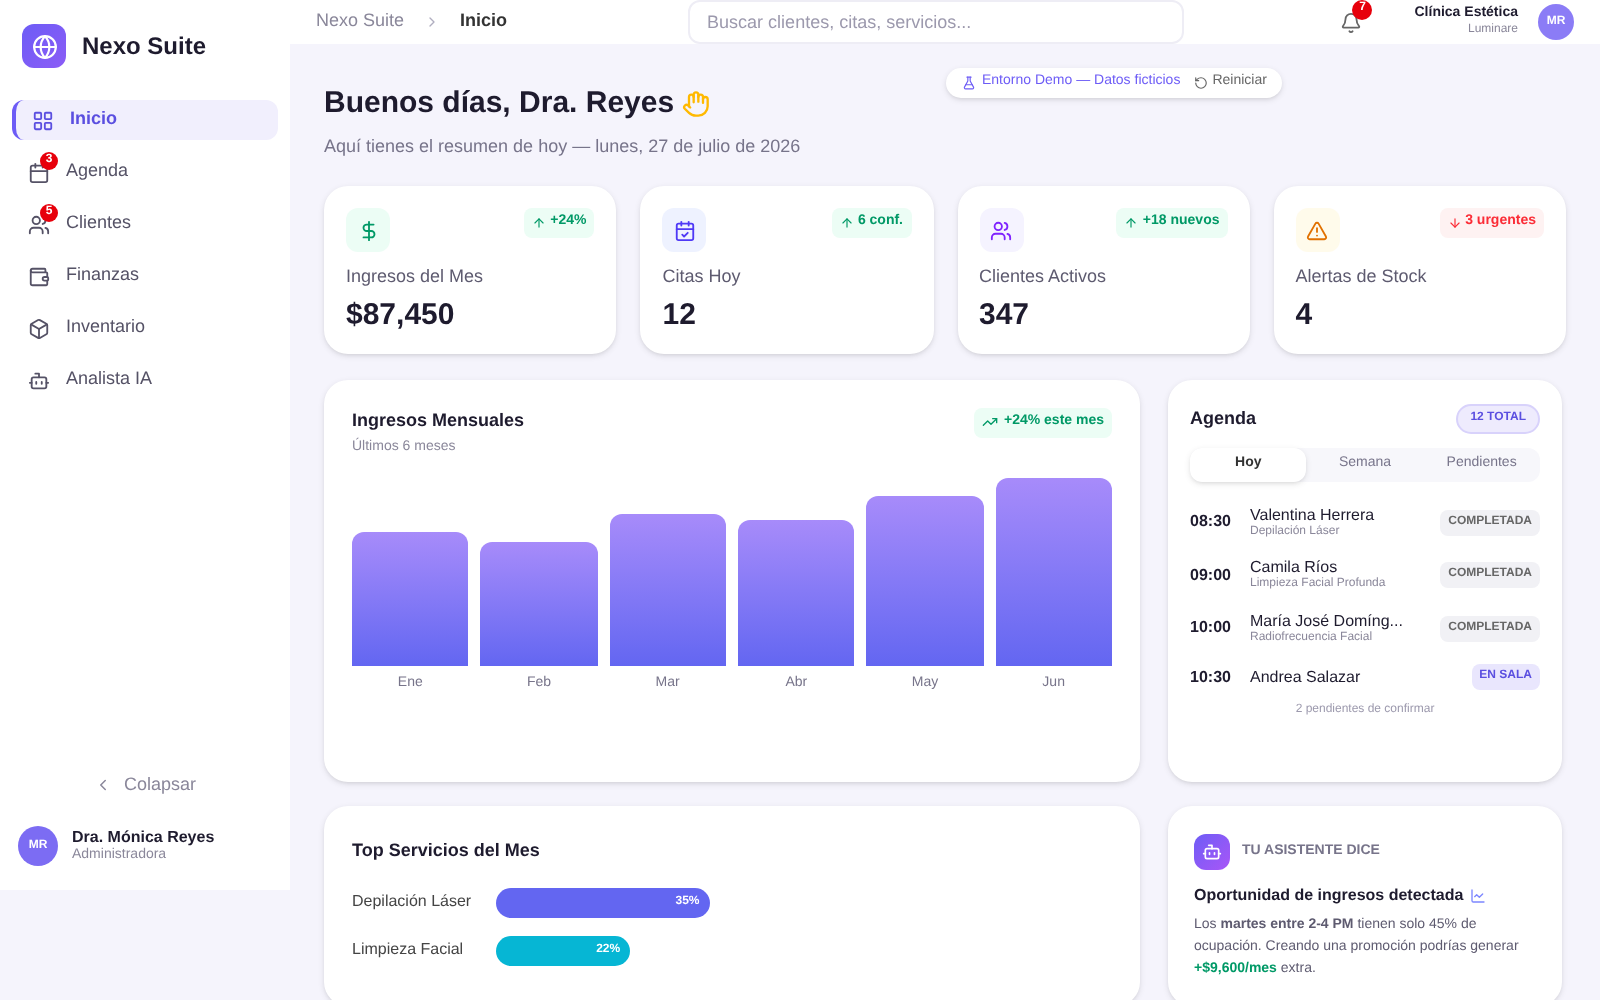  Describe the element at coordinates (409, 950) in the screenshot. I see `service-label: Limpieza Facial` at that location.